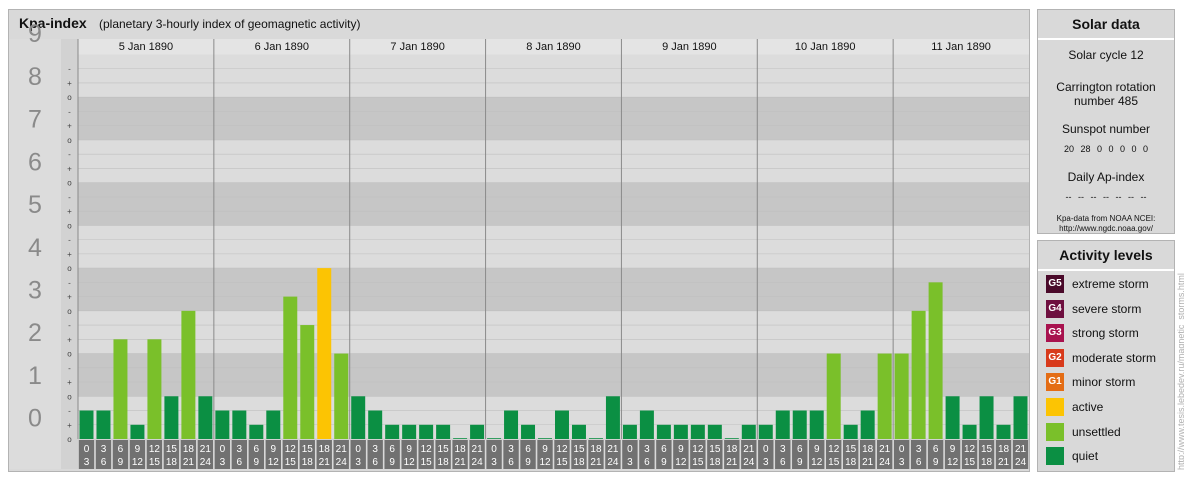  I want to click on solar-cycle: Solar cycle 12, so click(1106, 55).